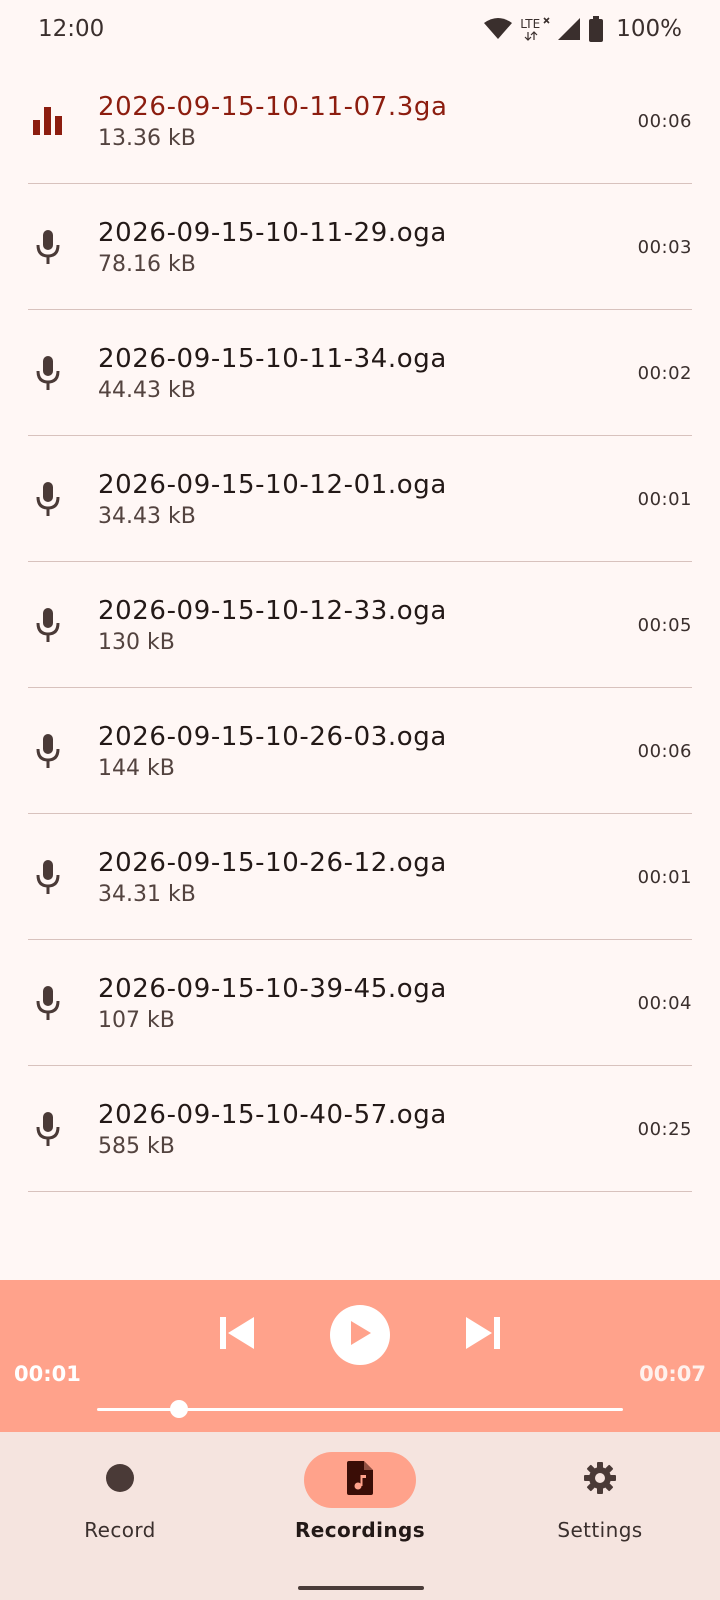 Image resolution: width=720 pixels, height=1600 pixels. I want to click on recording-size: 107 kB, so click(136, 1020).